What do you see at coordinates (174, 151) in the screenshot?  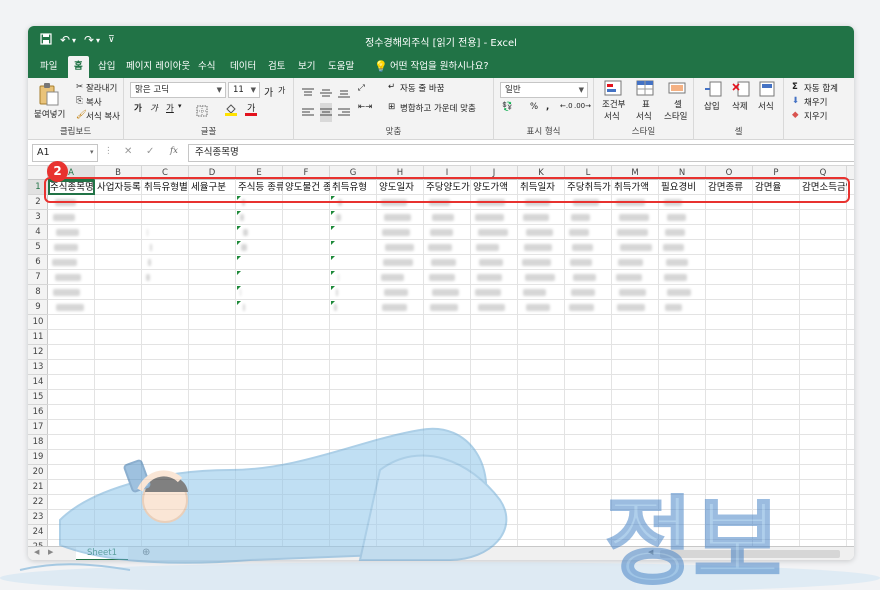 I see `fx-icon: fx` at bounding box center [174, 151].